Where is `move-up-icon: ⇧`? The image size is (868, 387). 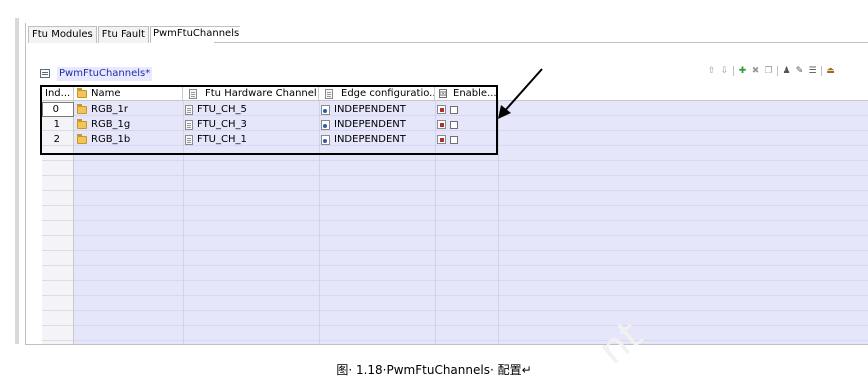 move-up-icon: ⇧ is located at coordinates (711, 71).